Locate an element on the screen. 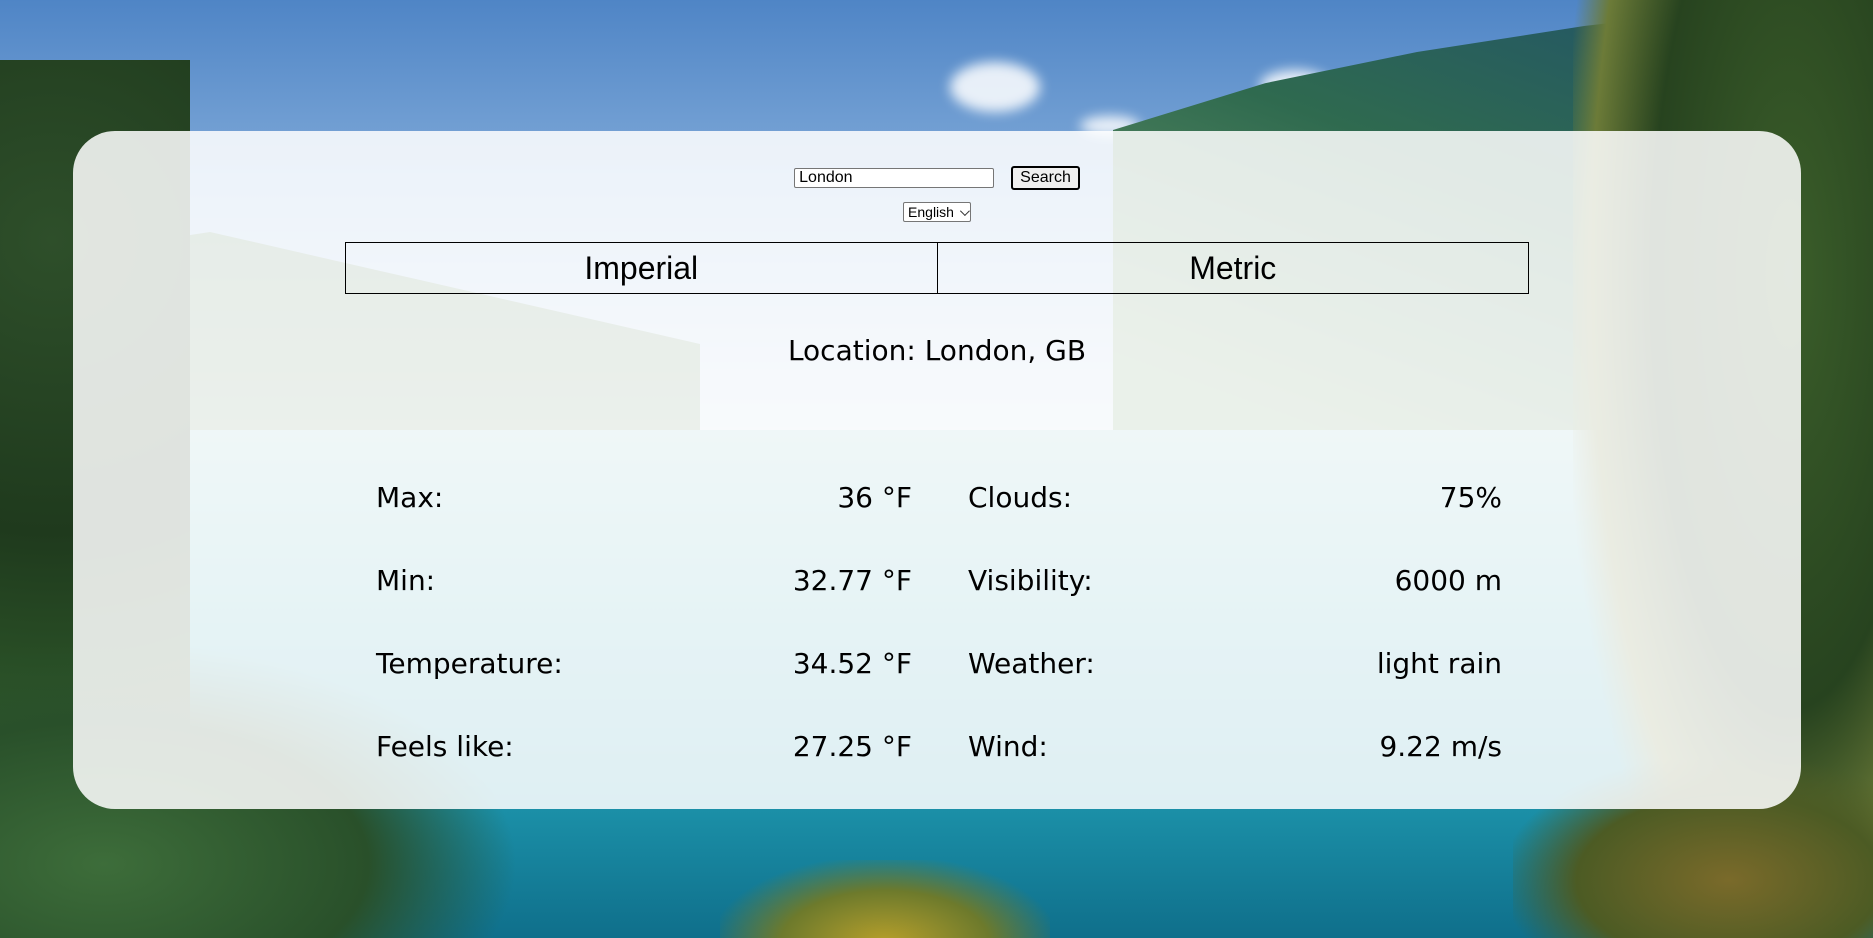  weather-row-wind: Wind: 9.22 m/s is located at coordinates (1235, 746).